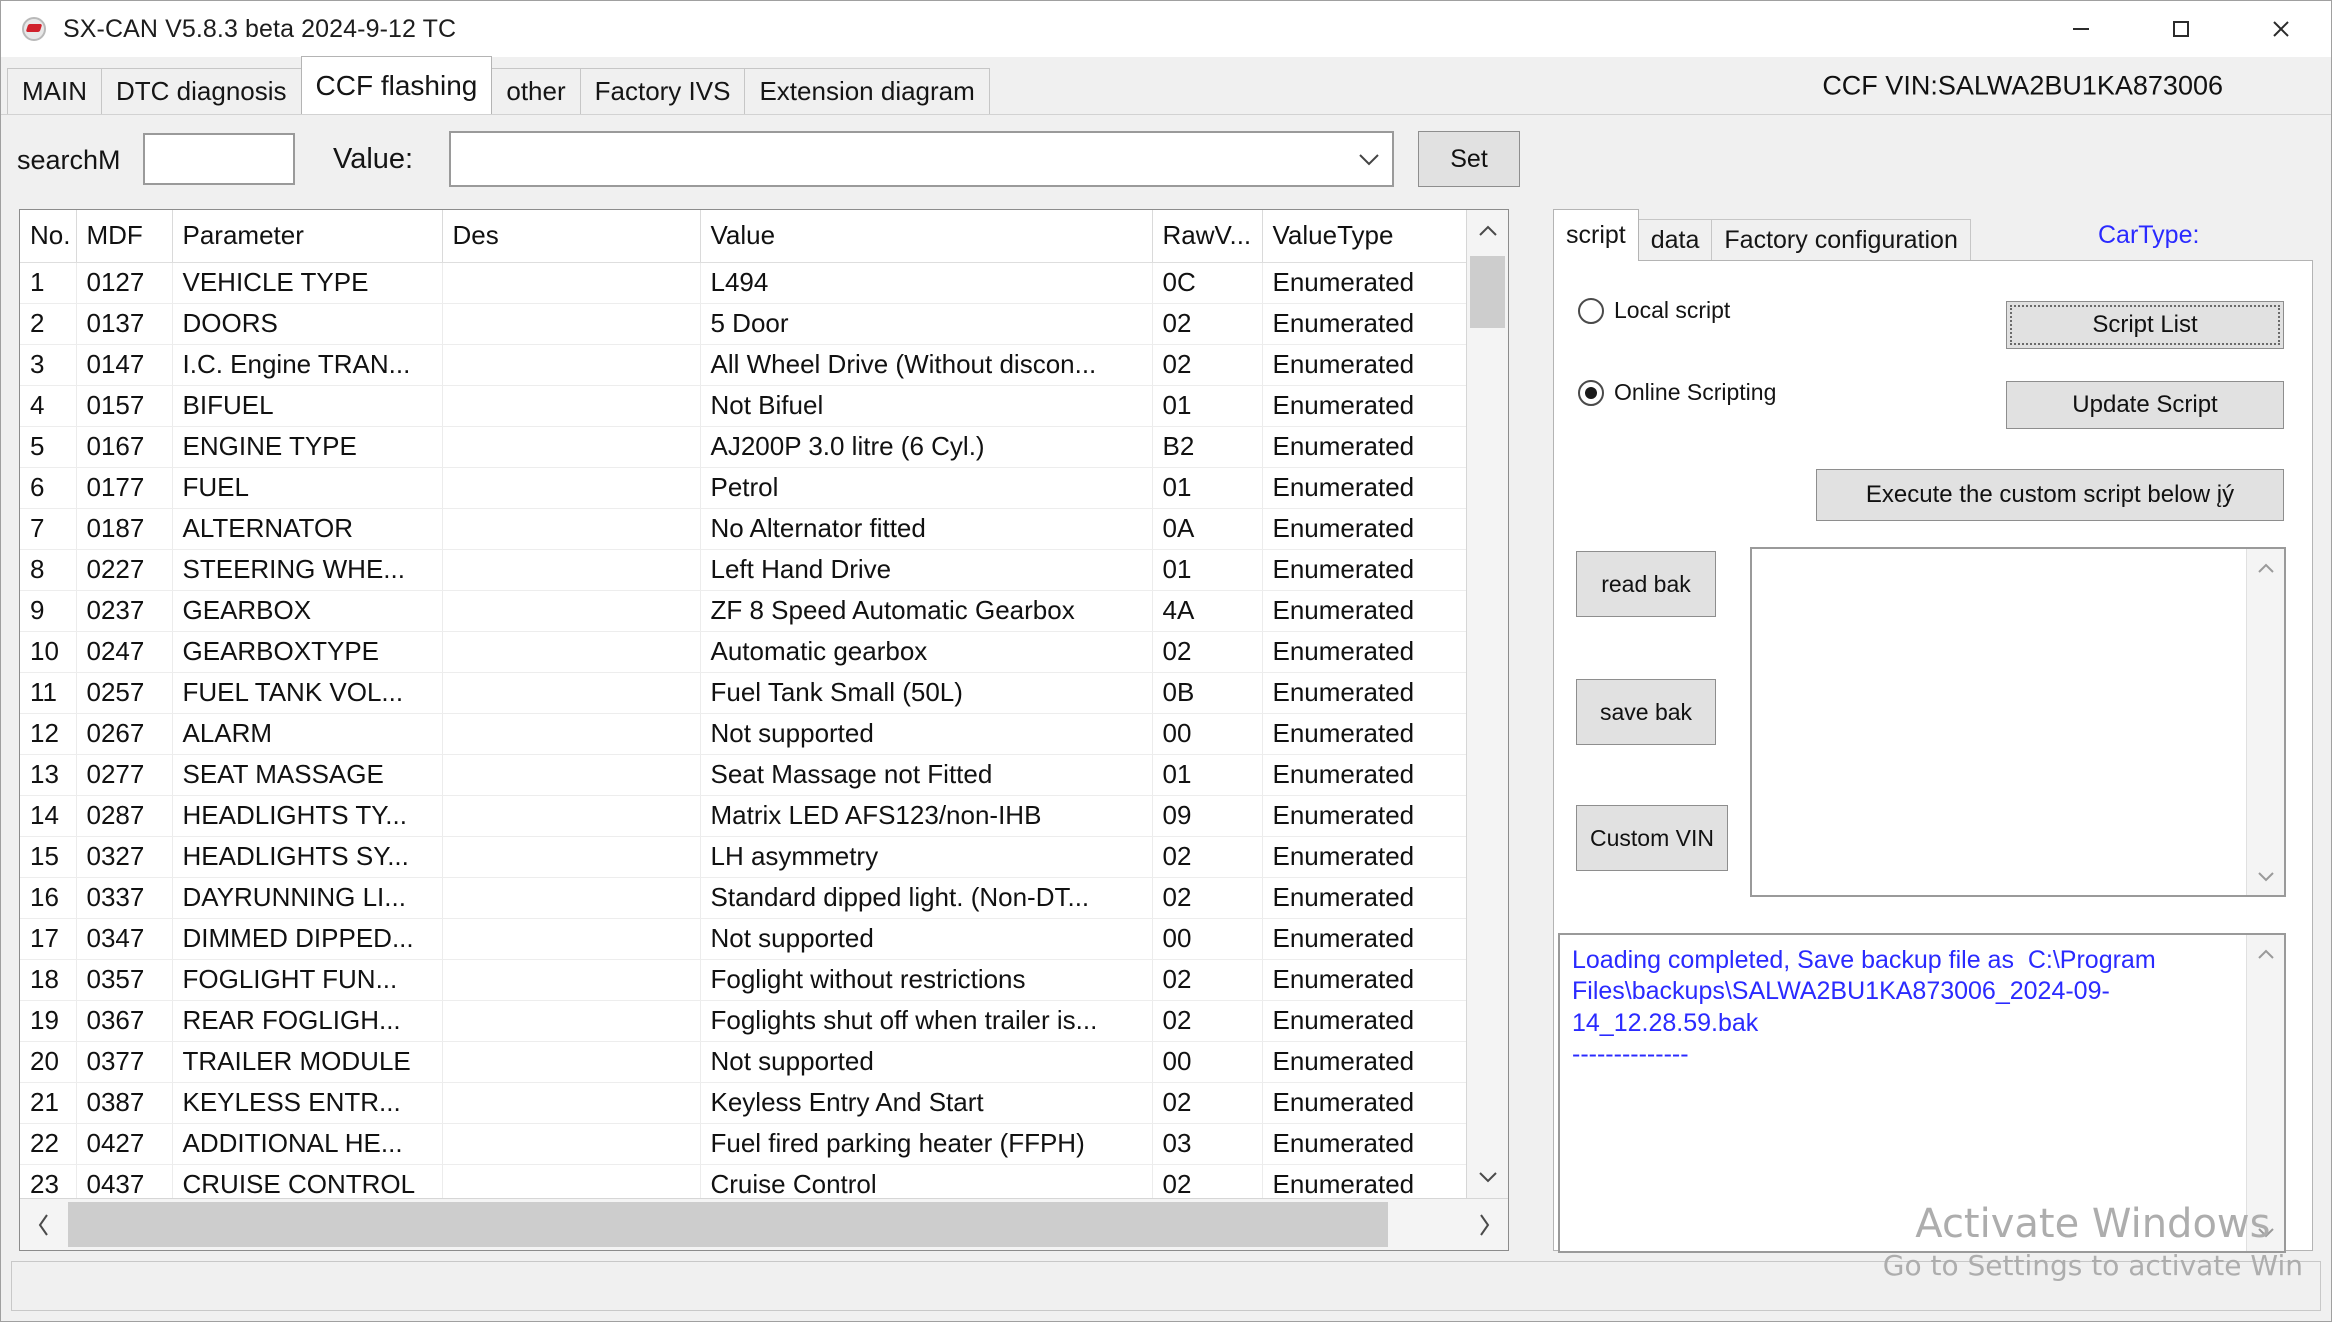  I want to click on cell-no: 23, so click(48, 1181).